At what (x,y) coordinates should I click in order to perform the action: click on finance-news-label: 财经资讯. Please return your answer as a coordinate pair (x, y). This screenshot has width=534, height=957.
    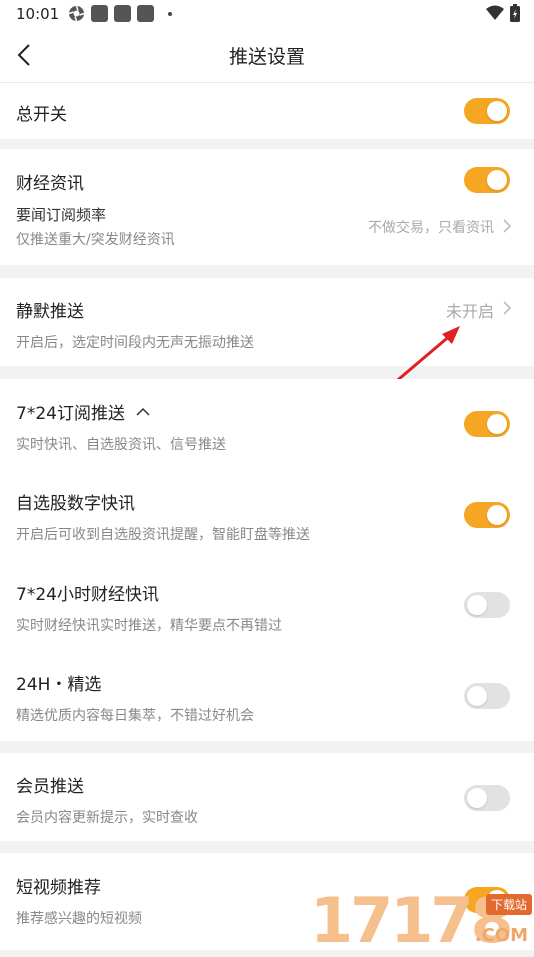
    Looking at the image, I should click on (50, 184).